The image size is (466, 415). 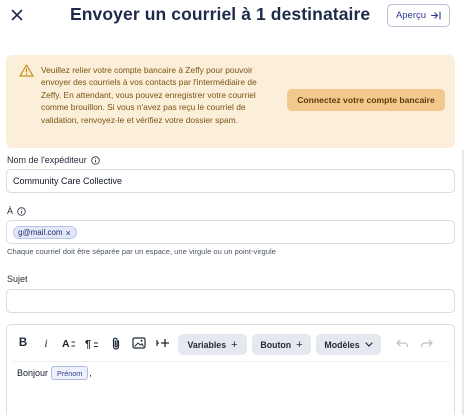 What do you see at coordinates (402, 343) in the screenshot?
I see `undo-icon` at bounding box center [402, 343].